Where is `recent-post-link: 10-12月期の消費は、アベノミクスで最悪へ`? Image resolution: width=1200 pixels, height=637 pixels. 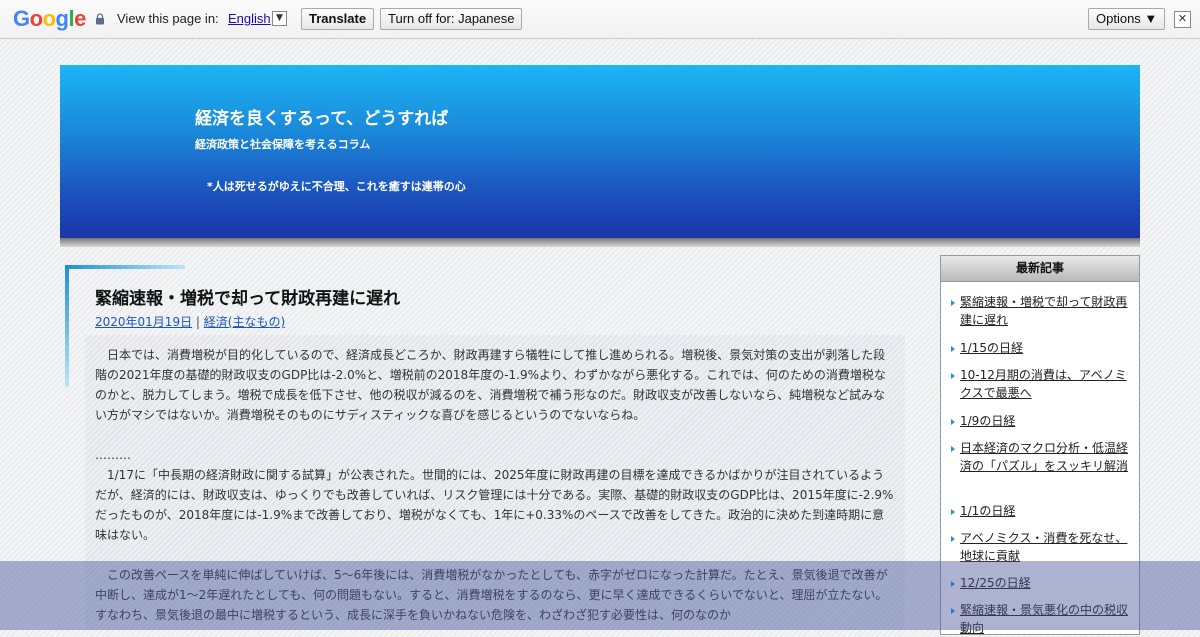
recent-post-link: 10-12月期の消費は、アベノミクスで最悪へ is located at coordinates (1047, 384).